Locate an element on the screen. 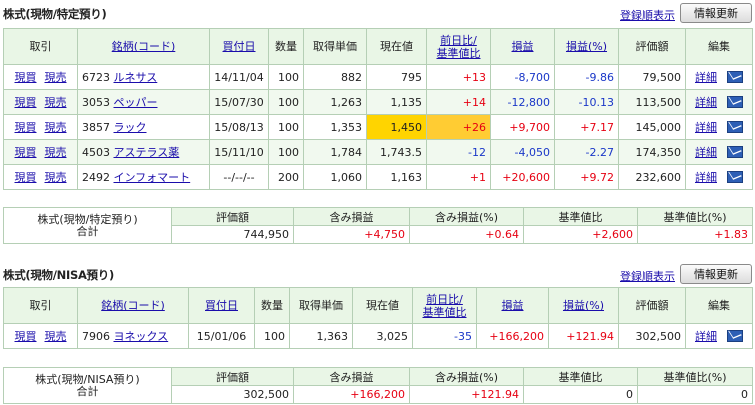  stock-name-link: ヨネックス is located at coordinates (141, 336).